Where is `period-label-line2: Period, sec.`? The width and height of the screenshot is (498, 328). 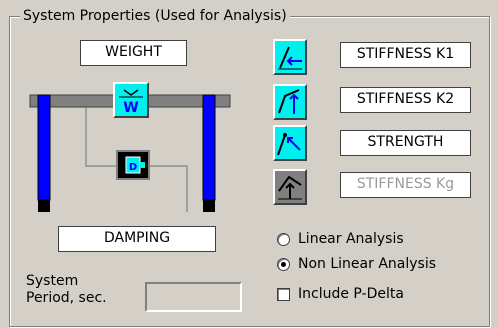
period-label-line2: Period, sec. is located at coordinates (66, 298).